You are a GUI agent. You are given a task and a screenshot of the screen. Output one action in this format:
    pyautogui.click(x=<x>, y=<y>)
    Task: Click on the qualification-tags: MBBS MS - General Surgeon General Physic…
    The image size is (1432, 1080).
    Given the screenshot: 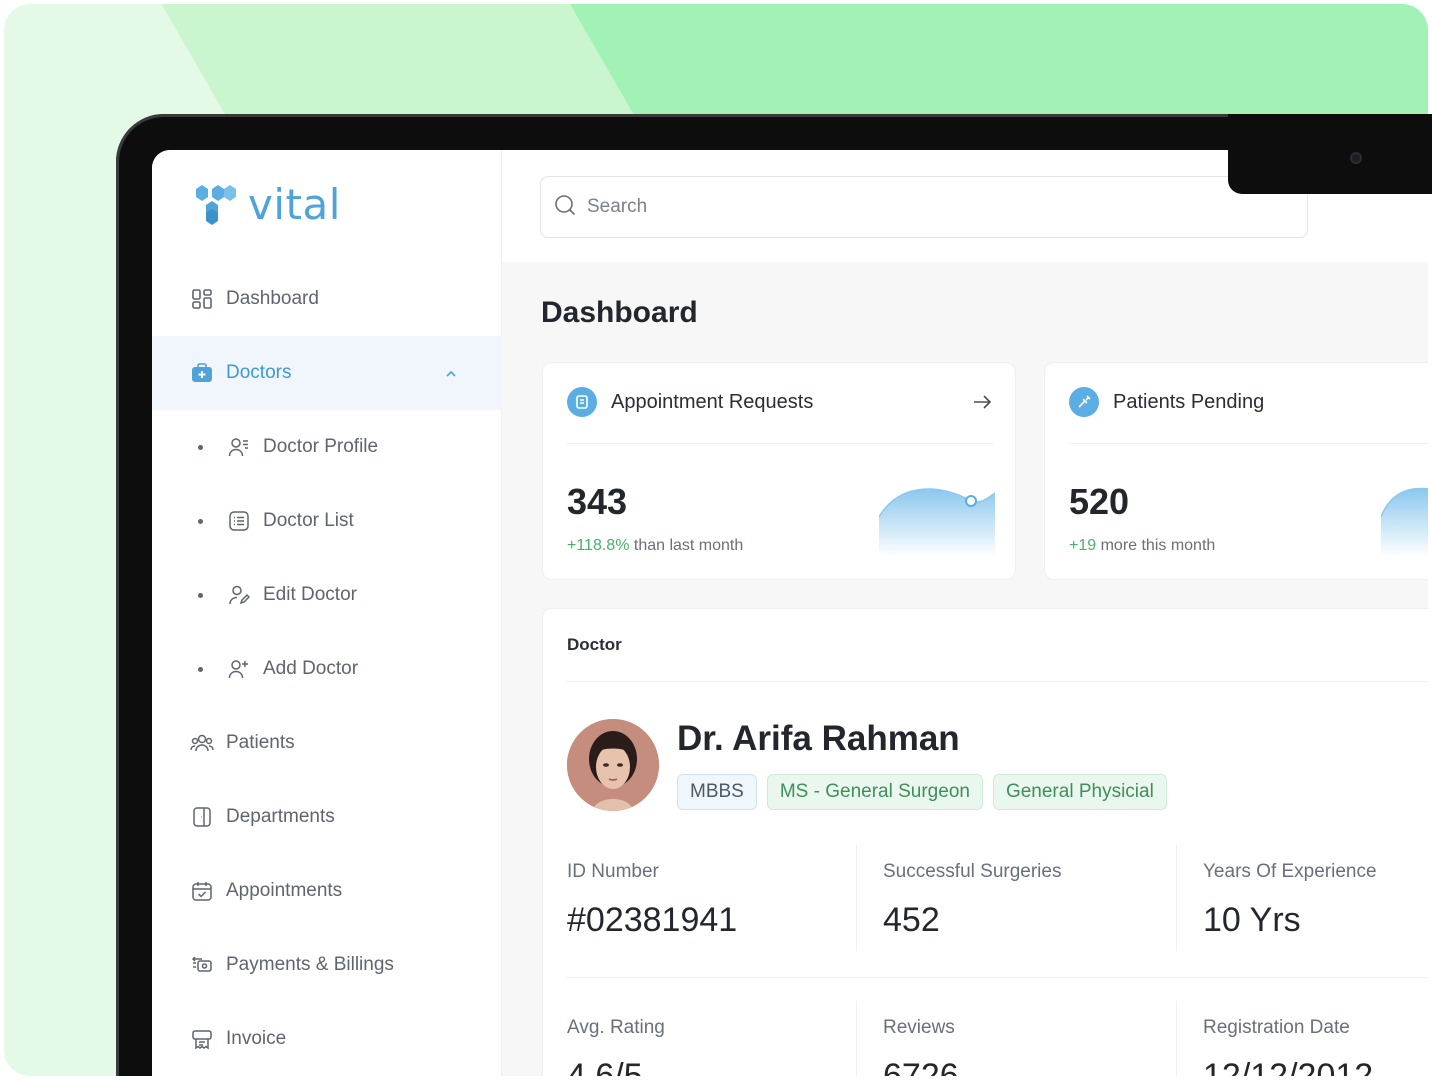 What is the action you would take?
    pyautogui.click(x=922, y=792)
    